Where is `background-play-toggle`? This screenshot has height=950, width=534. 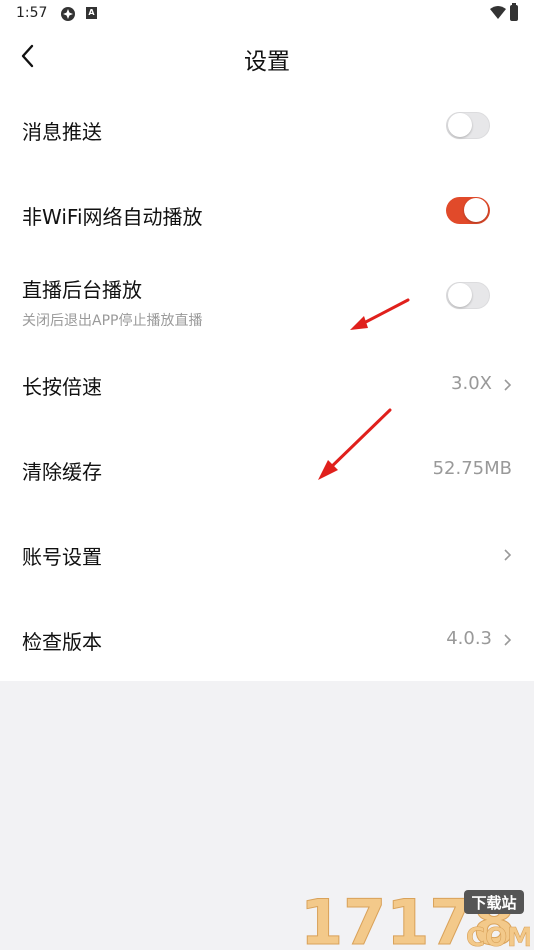
background-play-toggle is located at coordinates (468, 295).